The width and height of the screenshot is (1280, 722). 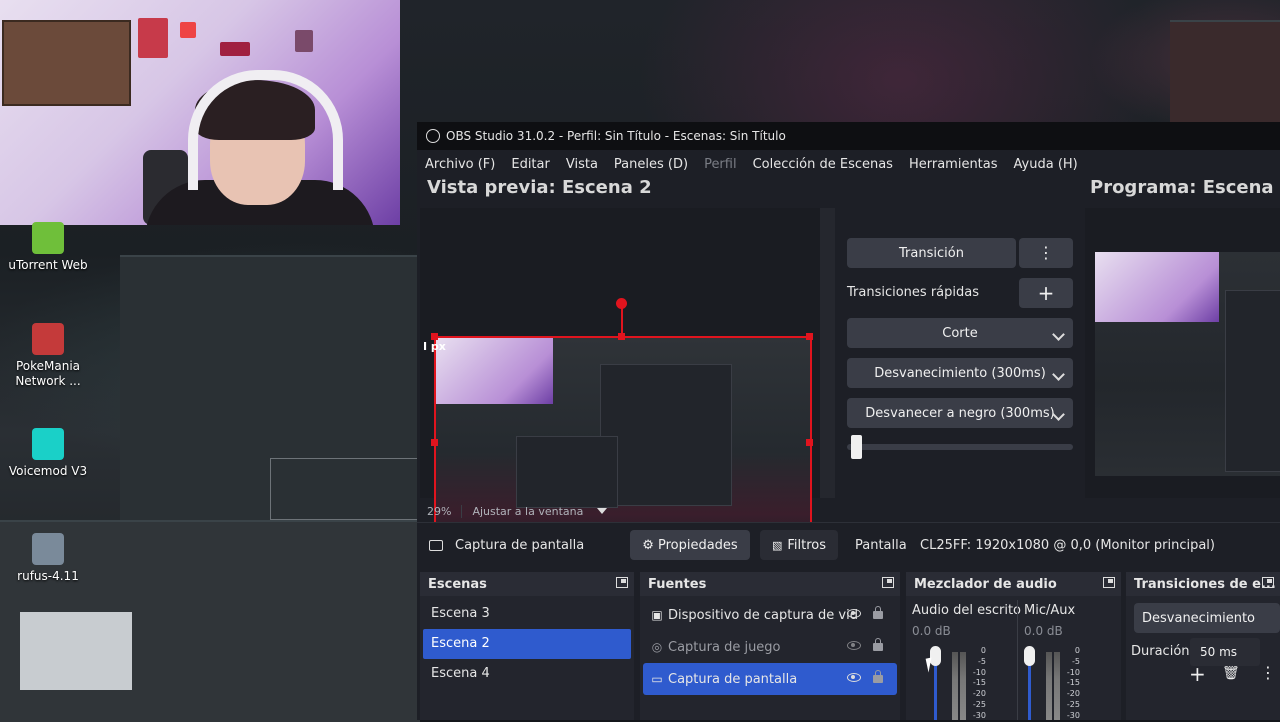 I want to click on menu-archivo: Archivo (F), so click(x=460, y=164).